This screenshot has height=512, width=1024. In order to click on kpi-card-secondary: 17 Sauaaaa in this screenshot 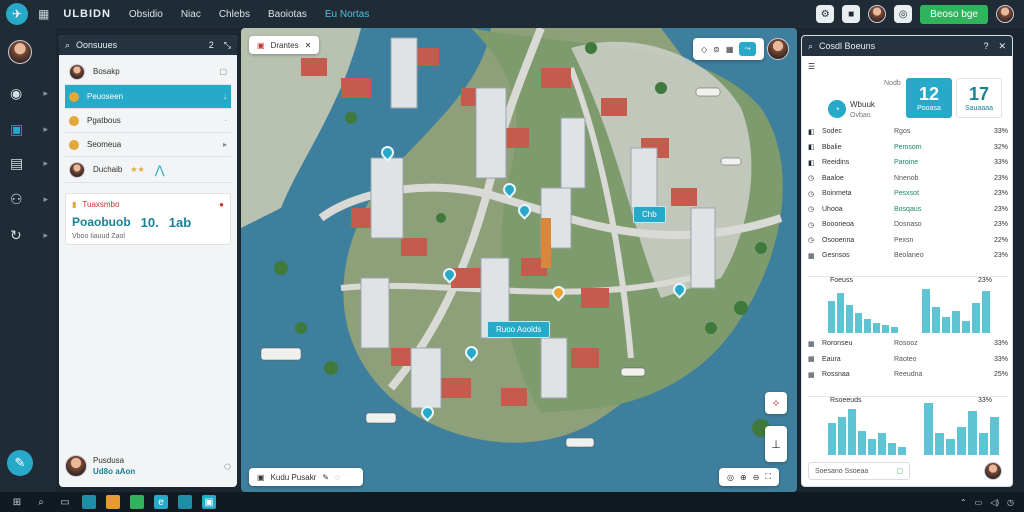, I will do `click(979, 98)`.